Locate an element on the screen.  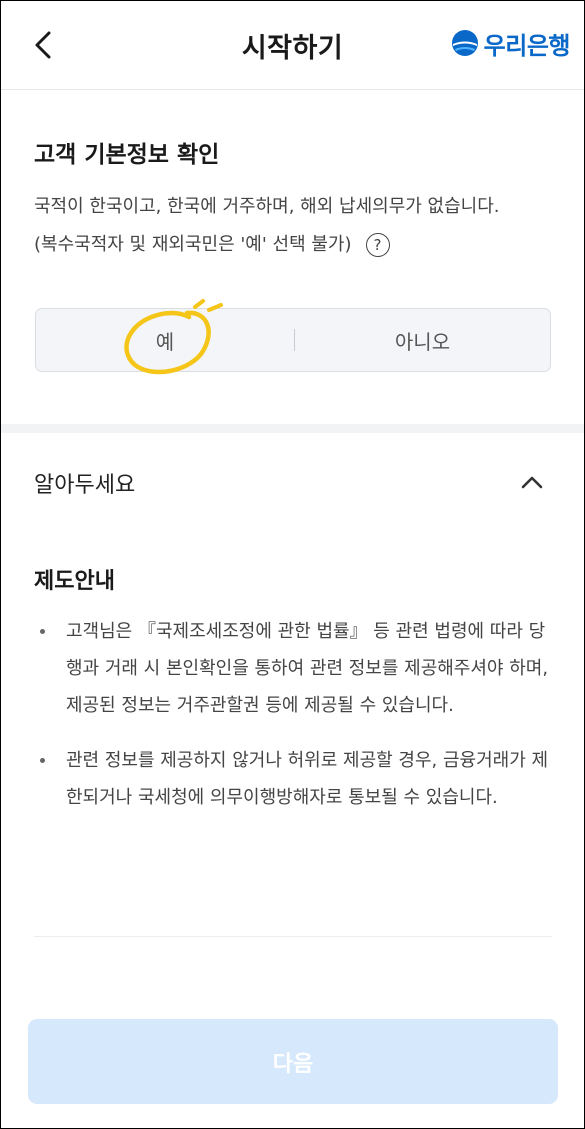
question-circle-icon: ? is located at coordinates (377, 245).